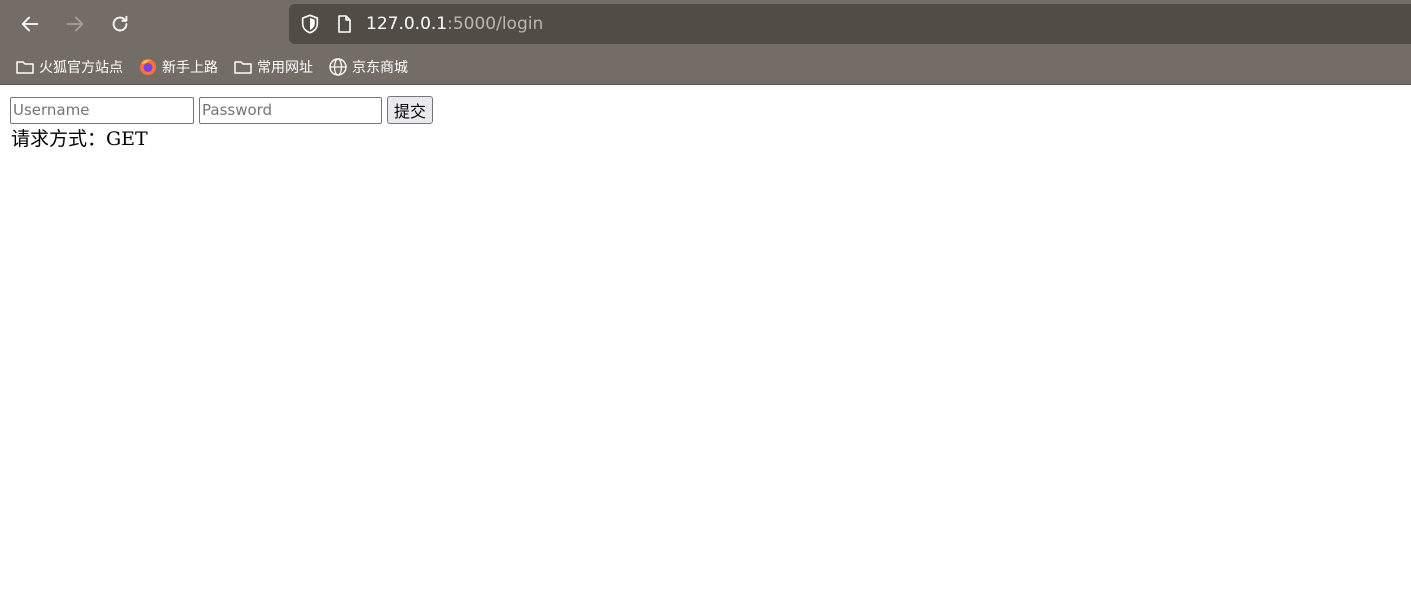 The width and height of the screenshot is (1411, 603). I want to click on bookmark-common-sites: 常用网址, so click(273, 67).